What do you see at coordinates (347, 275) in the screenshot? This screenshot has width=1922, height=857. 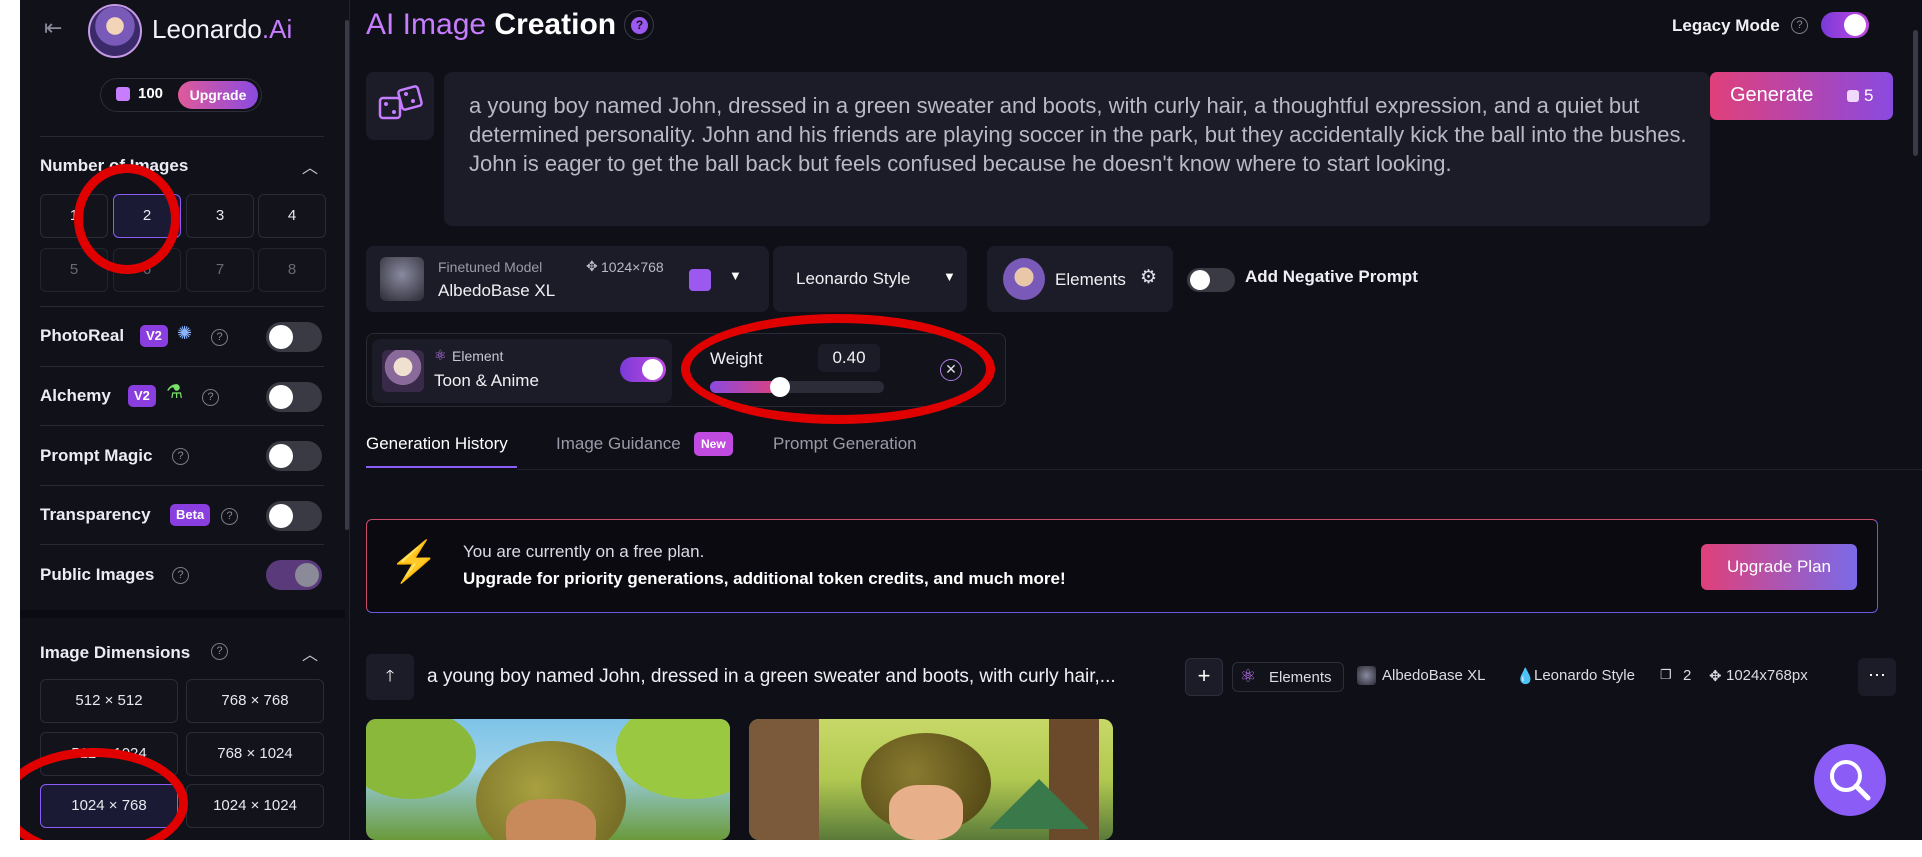 I see `sidebar-scrollbar` at bounding box center [347, 275].